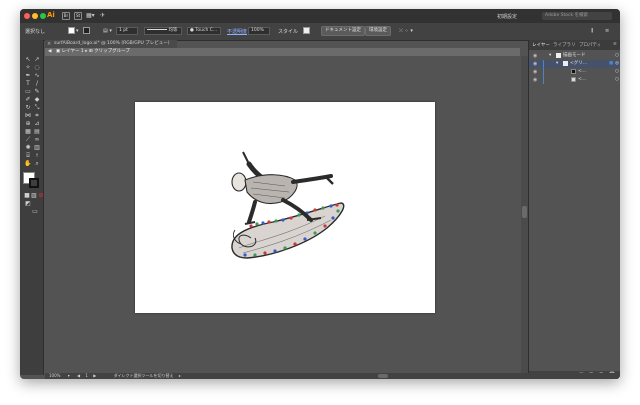 This screenshot has width=640, height=405. I want to click on scale-tool-icon: ⤡, so click(37, 107).